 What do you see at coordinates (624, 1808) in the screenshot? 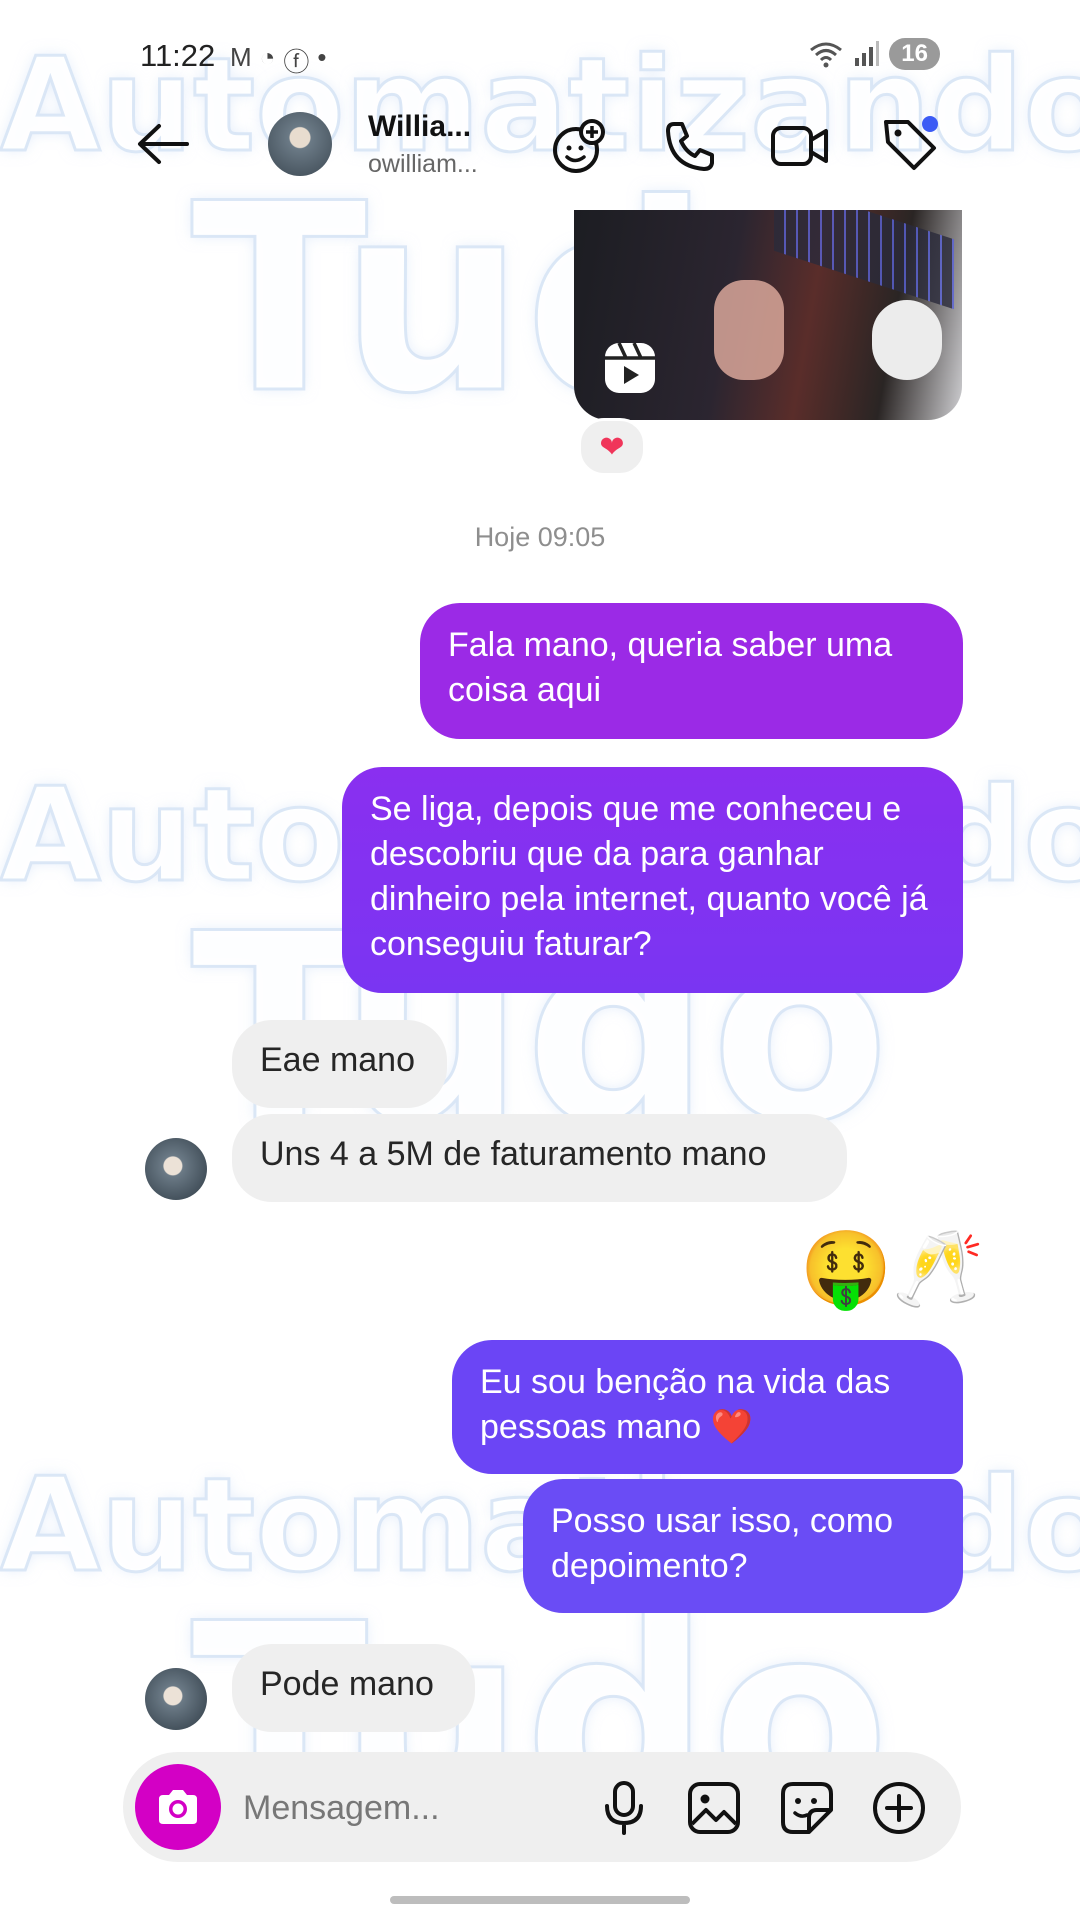
I see `microphone-icon` at bounding box center [624, 1808].